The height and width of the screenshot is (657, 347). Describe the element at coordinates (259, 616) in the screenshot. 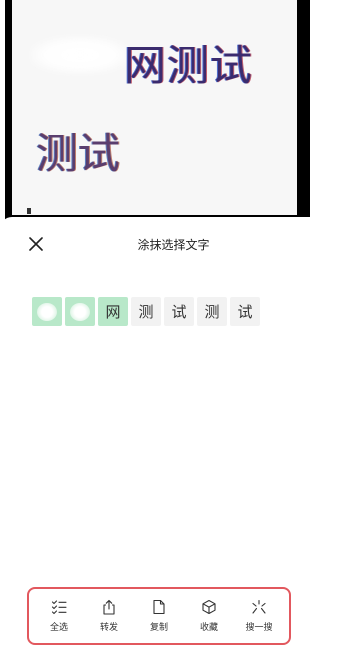

I see `search-button: 搜一搜` at that location.